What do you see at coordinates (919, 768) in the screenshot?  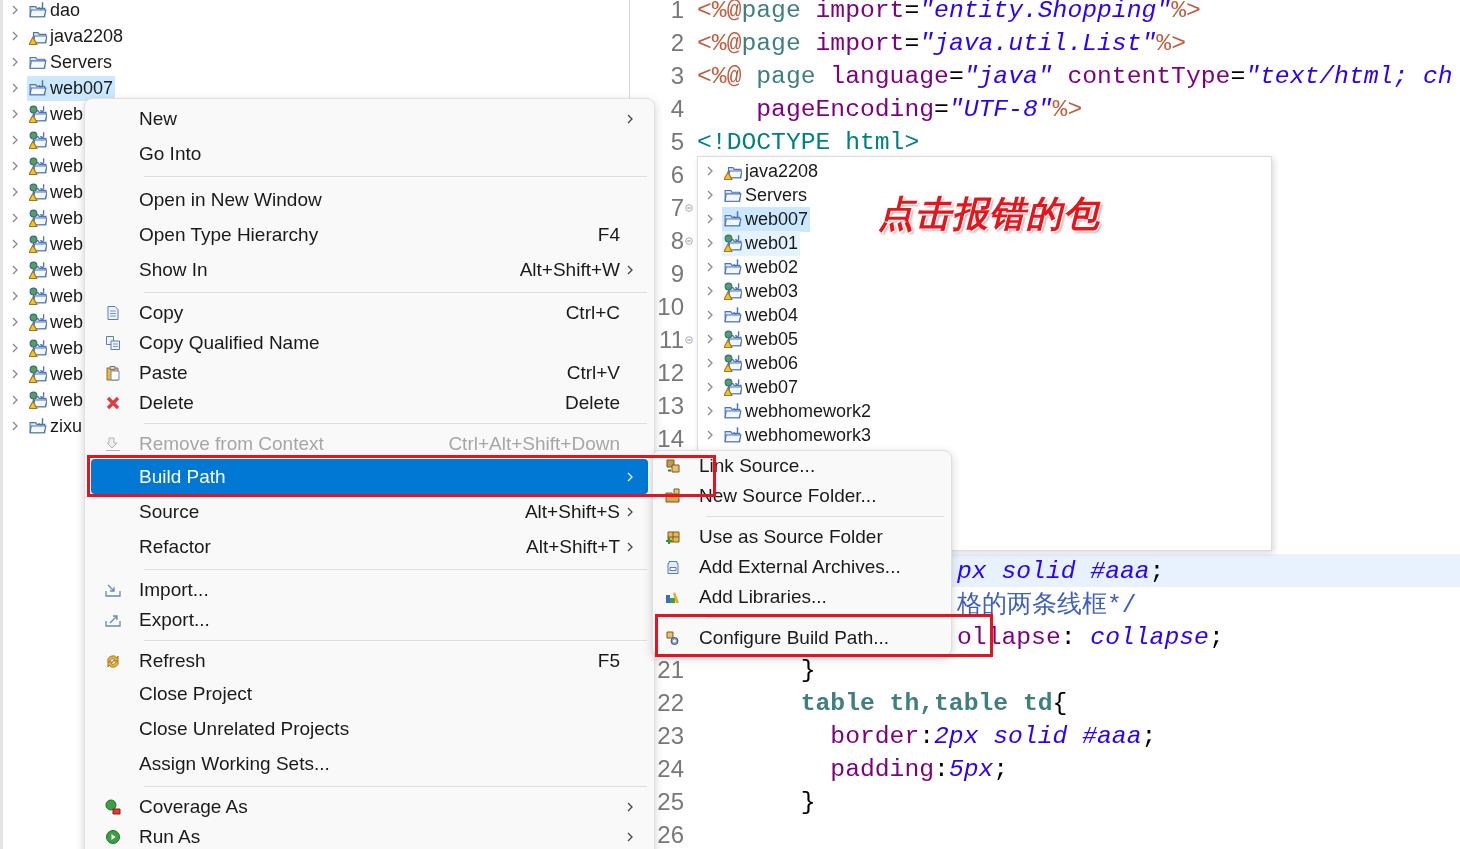 I see `code-line: padding:5px;` at bounding box center [919, 768].